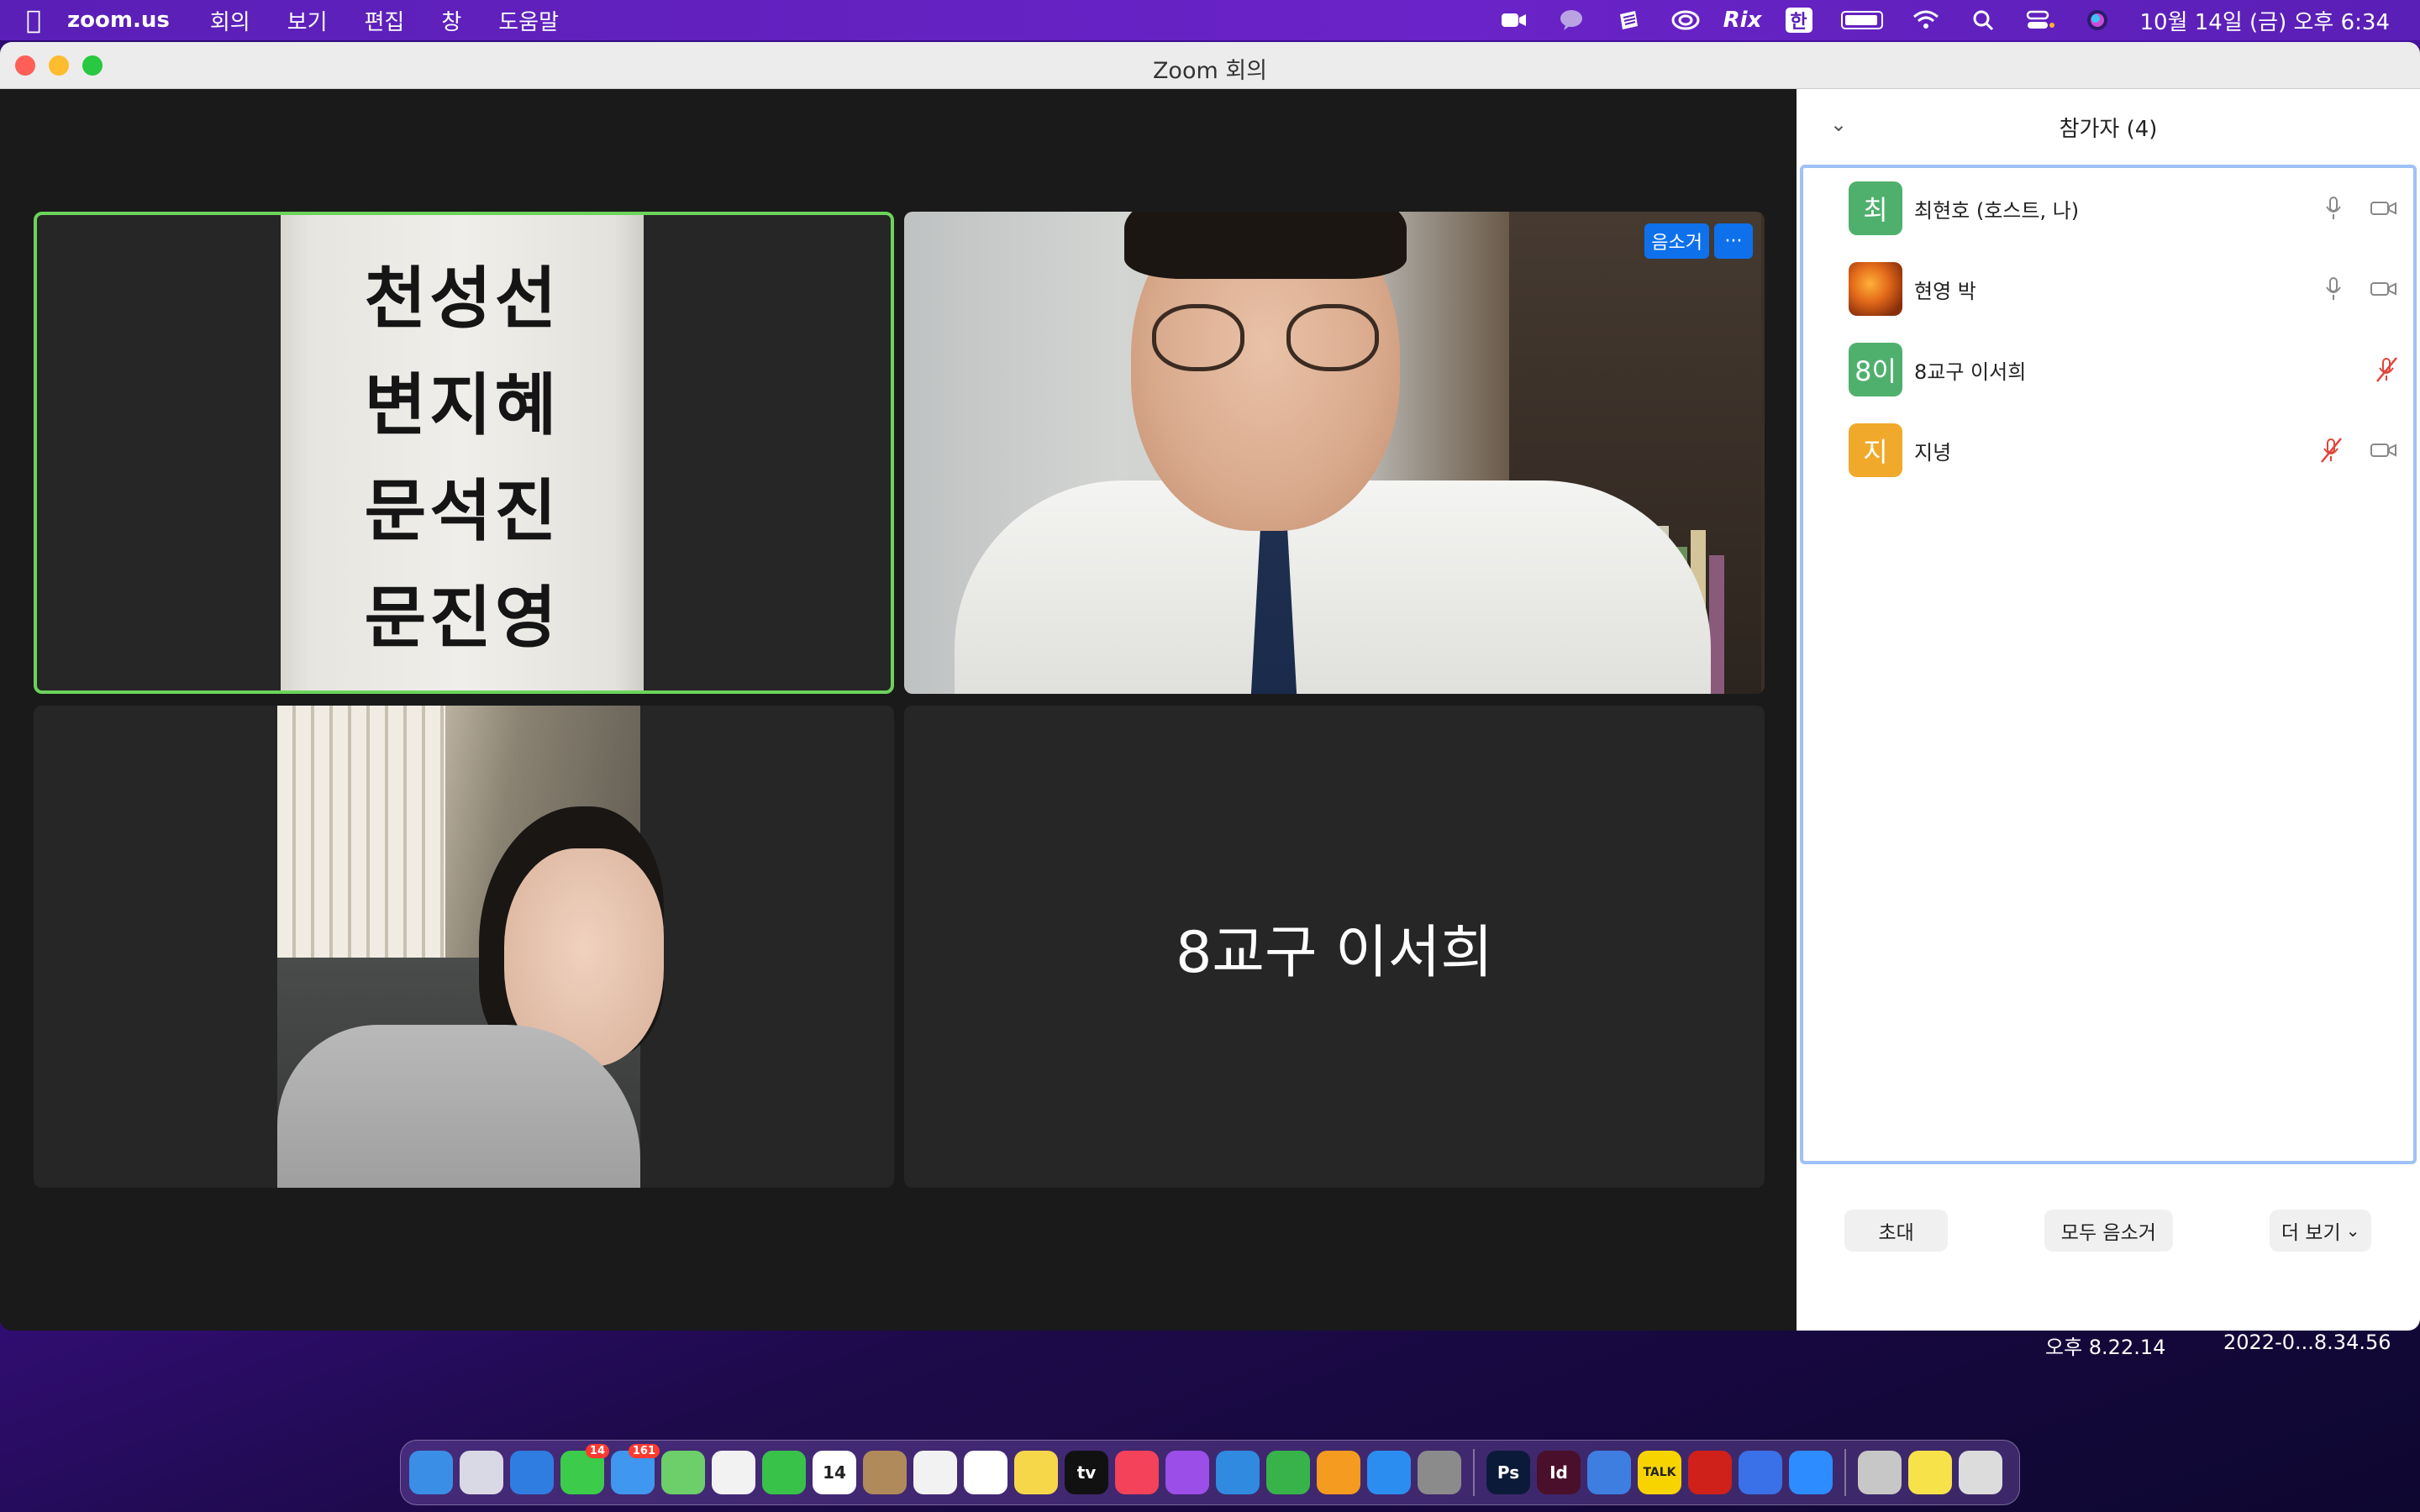 The image size is (2420, 1512). Describe the element at coordinates (1710, 1472) in the screenshot. I see `acrobat-icon` at that location.